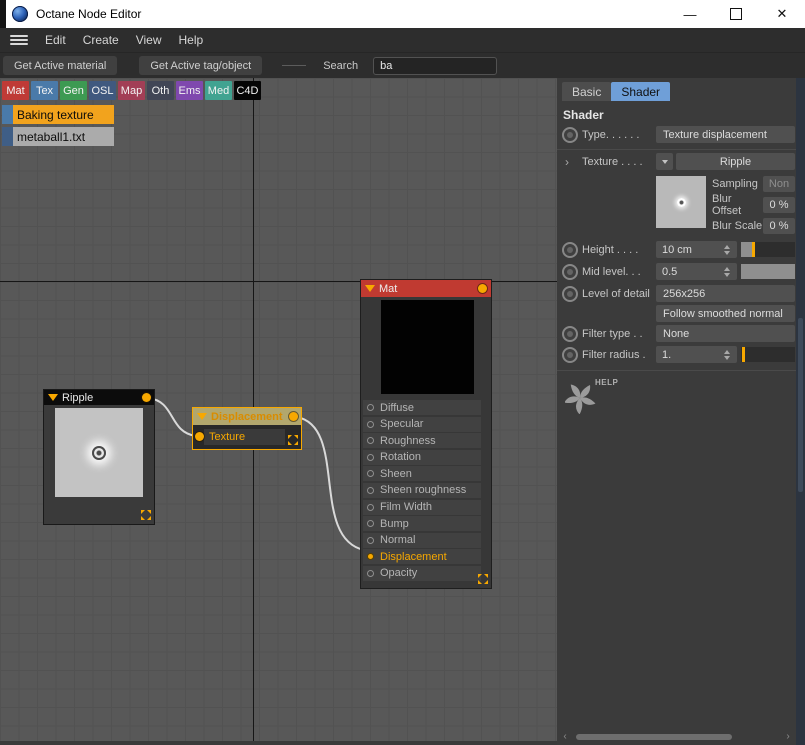  What do you see at coordinates (73, 90) in the screenshot?
I see `tab-gen: Gen` at bounding box center [73, 90].